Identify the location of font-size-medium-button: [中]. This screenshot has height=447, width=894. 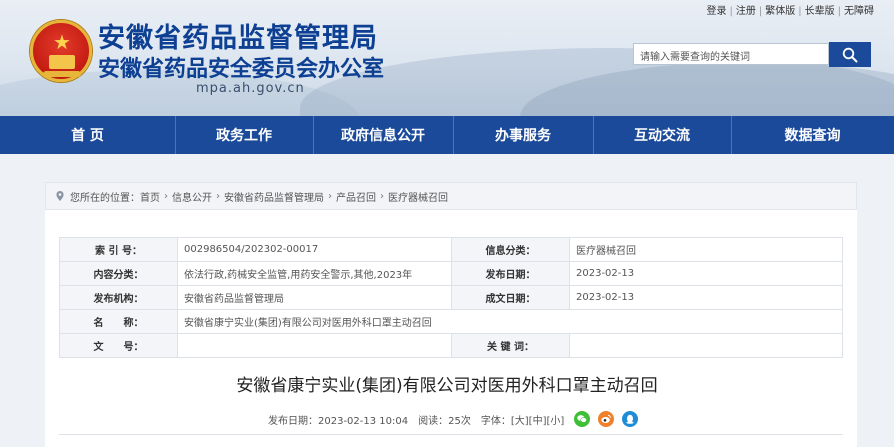
(538, 419).